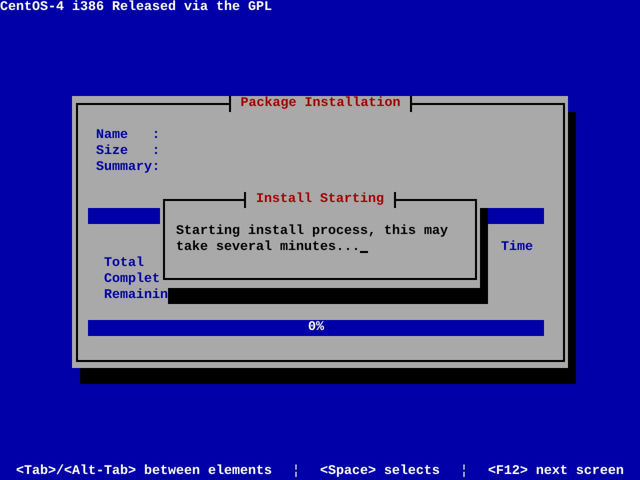 This screenshot has height=480, width=640. What do you see at coordinates (112, 152) in the screenshot?
I see `field-label: Size` at bounding box center [112, 152].